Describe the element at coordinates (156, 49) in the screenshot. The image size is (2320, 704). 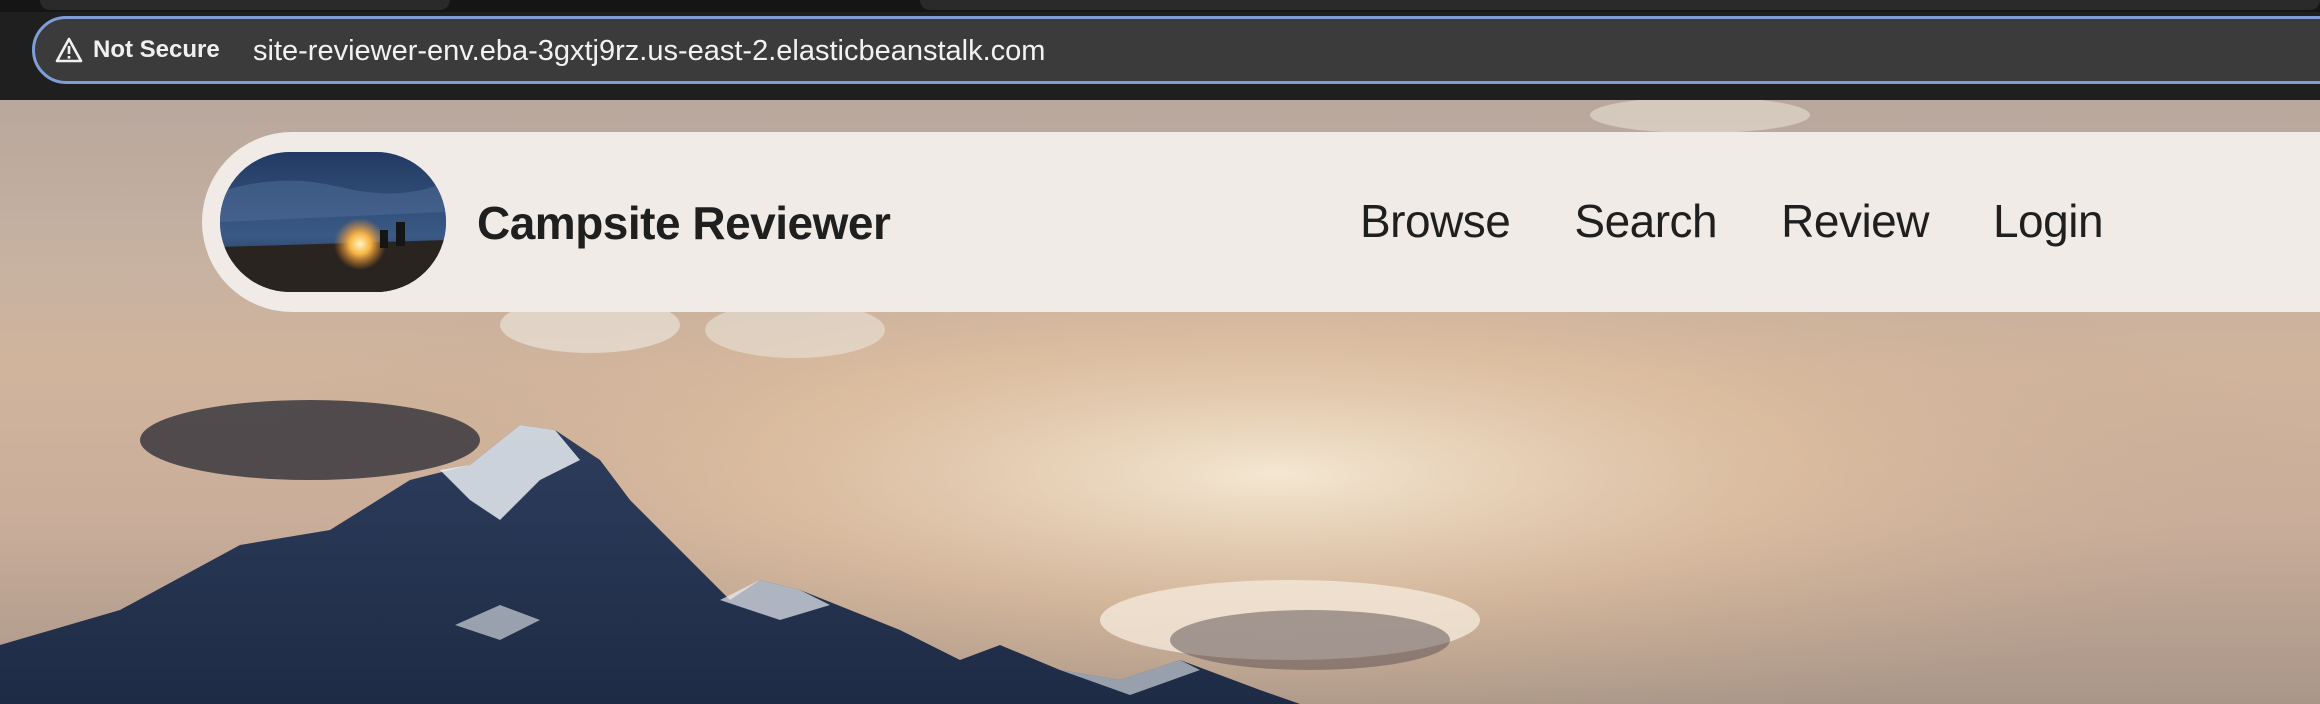
I see `security-label: Not Secure` at that location.